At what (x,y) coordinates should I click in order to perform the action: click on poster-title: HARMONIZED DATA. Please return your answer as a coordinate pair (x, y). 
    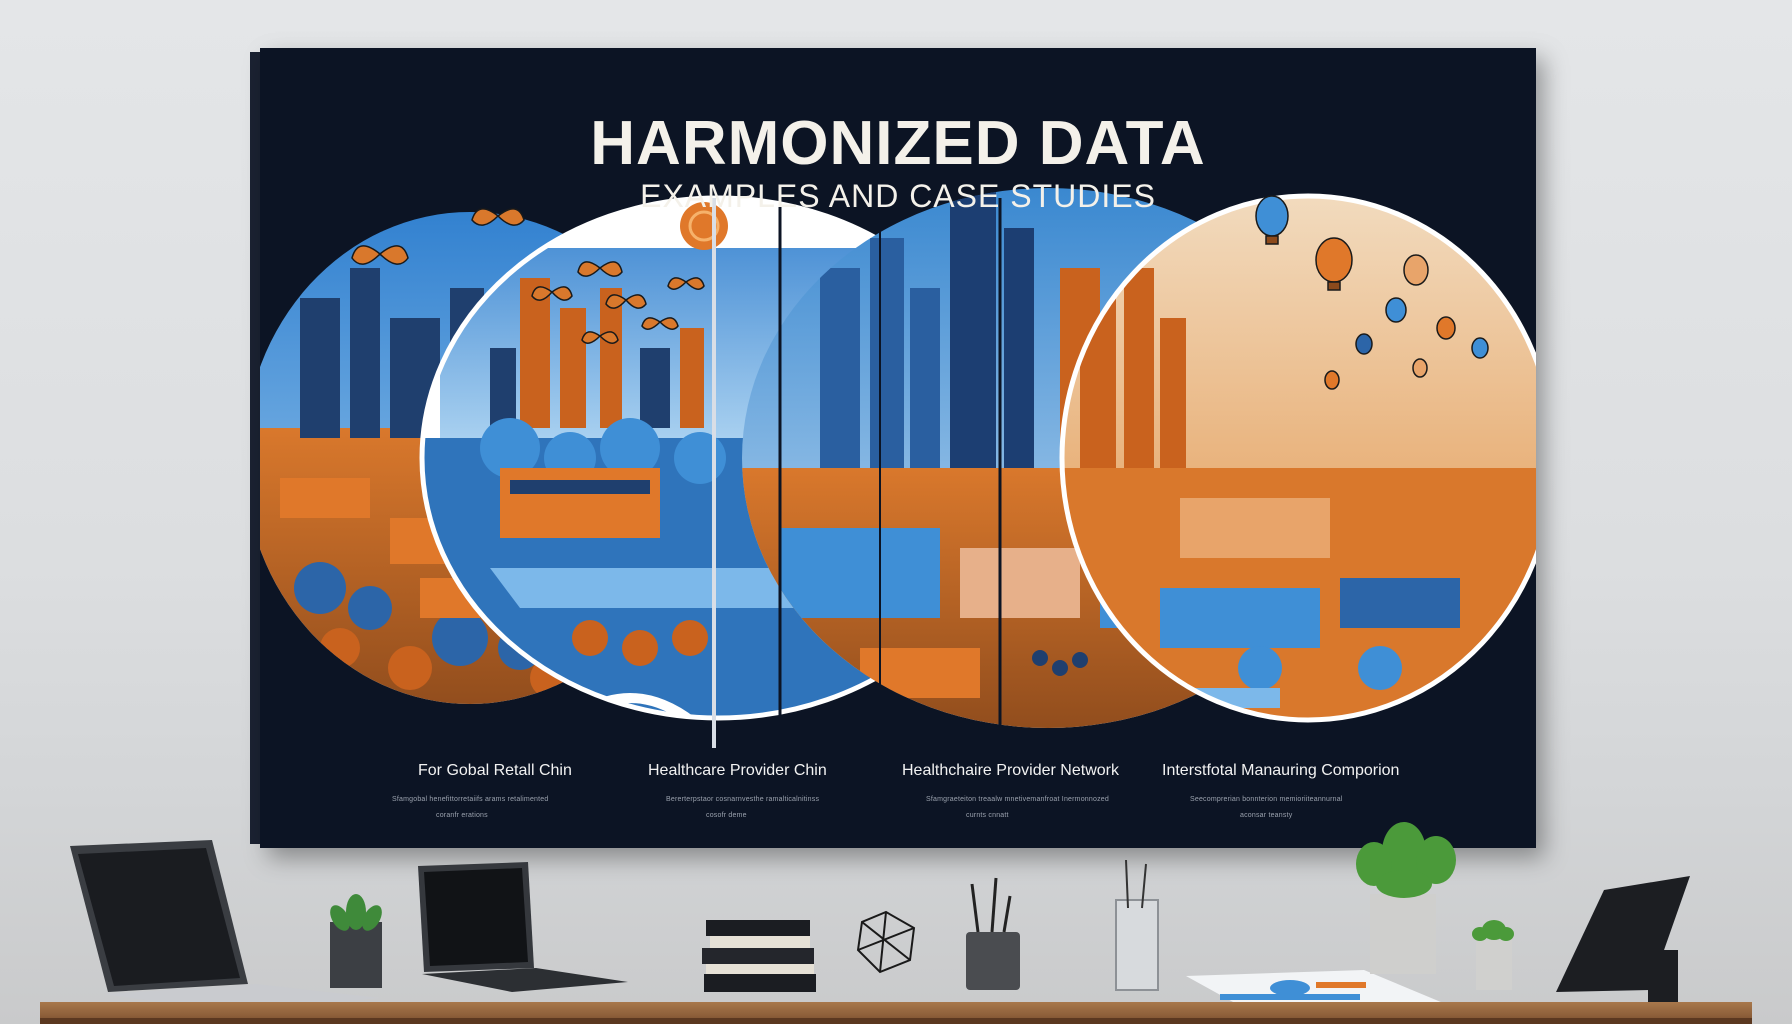
    Looking at the image, I should click on (898, 143).